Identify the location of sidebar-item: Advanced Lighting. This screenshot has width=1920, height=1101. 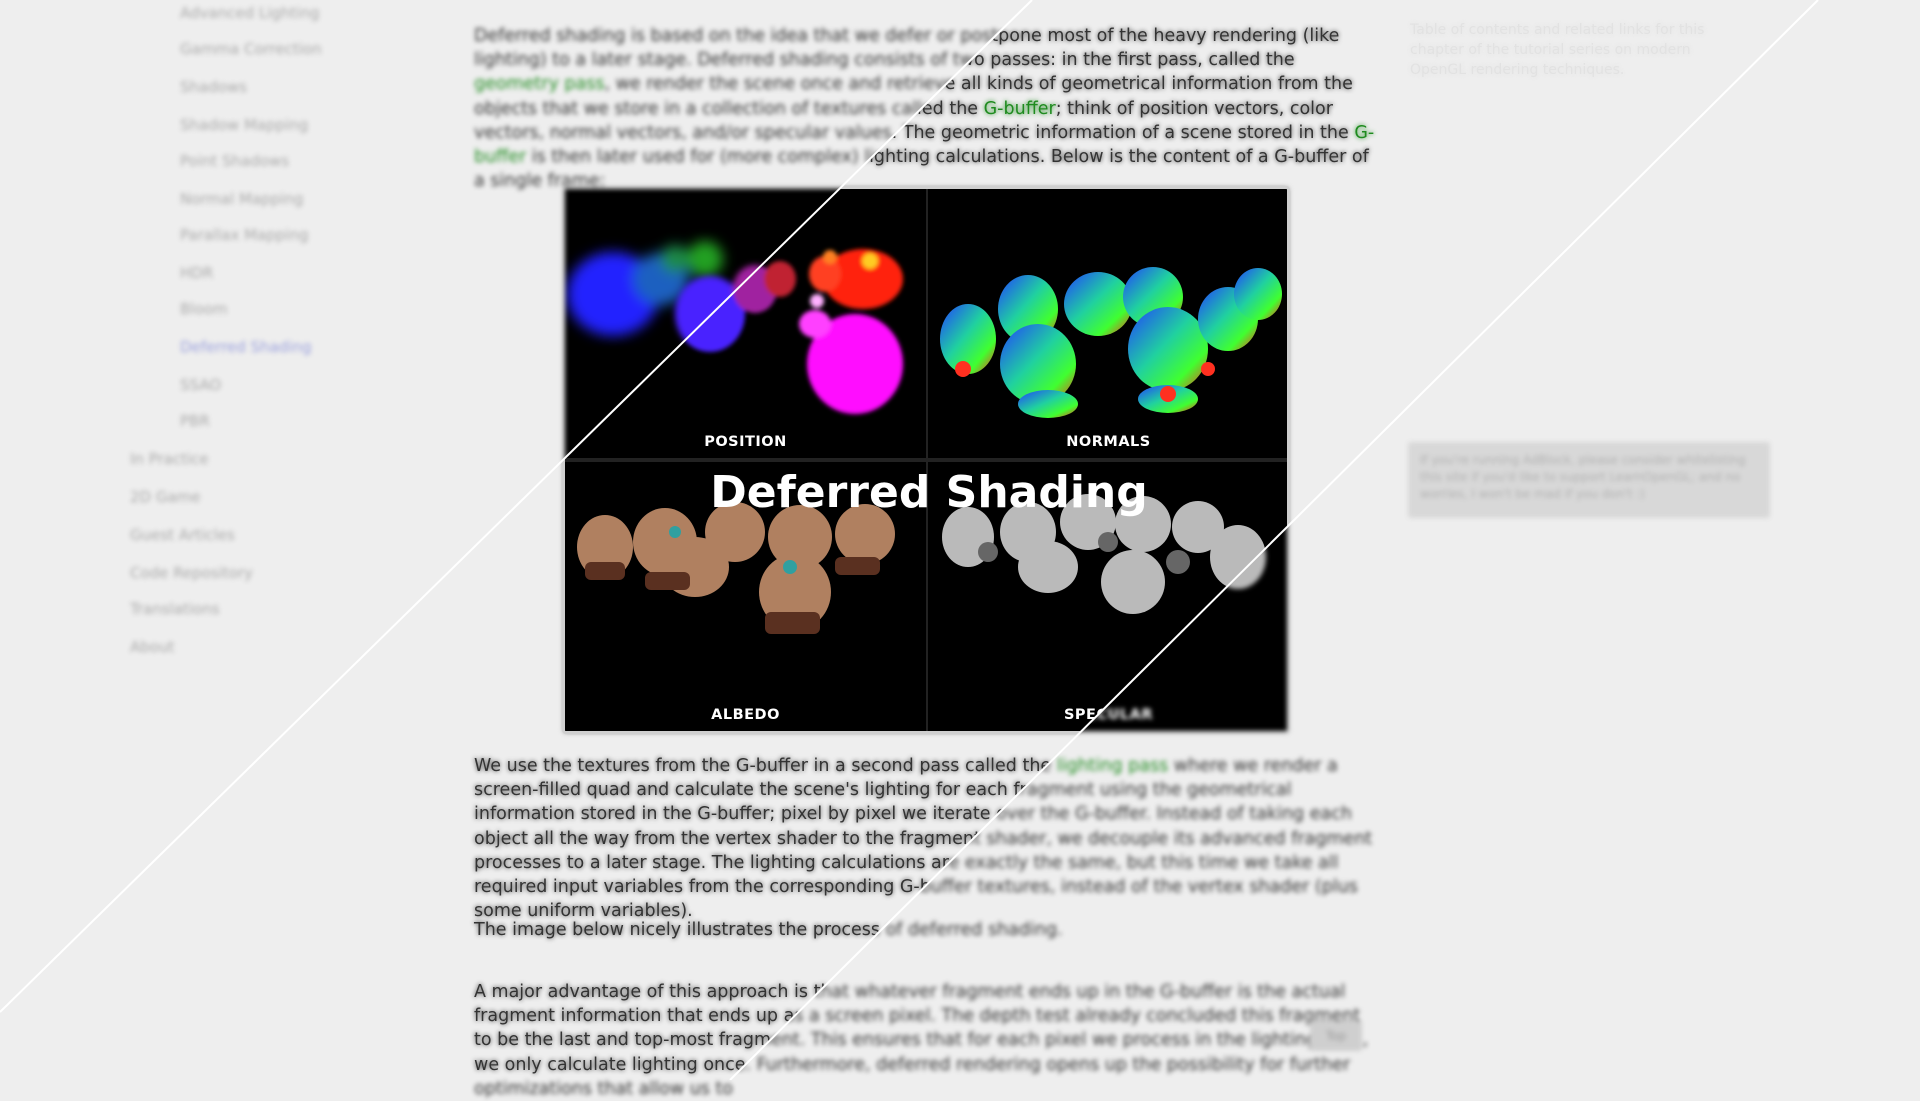
(250, 13).